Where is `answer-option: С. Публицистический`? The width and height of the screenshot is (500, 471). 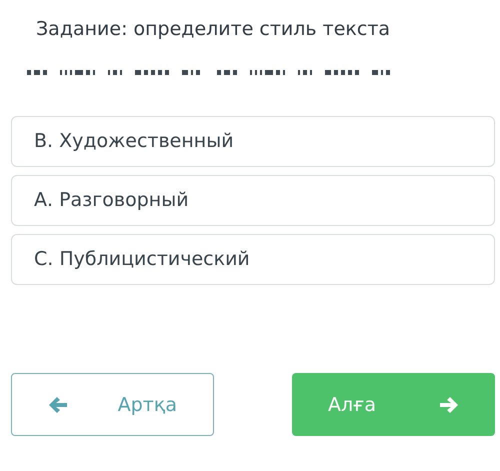 answer-option: С. Публицистический is located at coordinates (253, 259).